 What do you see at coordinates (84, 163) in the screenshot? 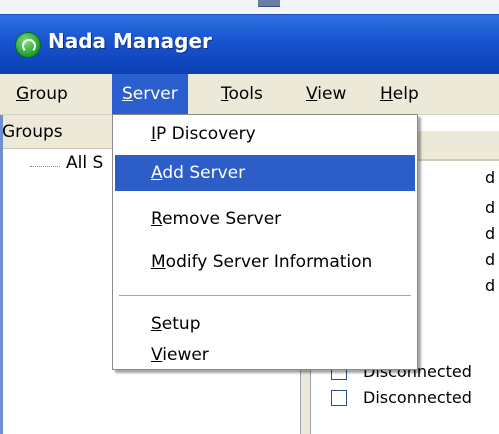
I see `tree-item-all-servers: All S` at bounding box center [84, 163].